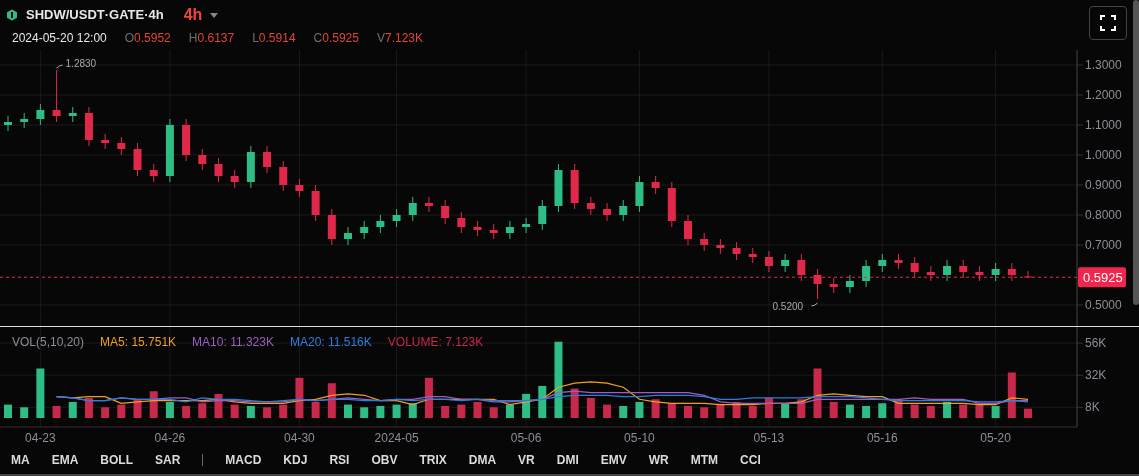  I want to click on indicator-tab: DMI, so click(567, 460).